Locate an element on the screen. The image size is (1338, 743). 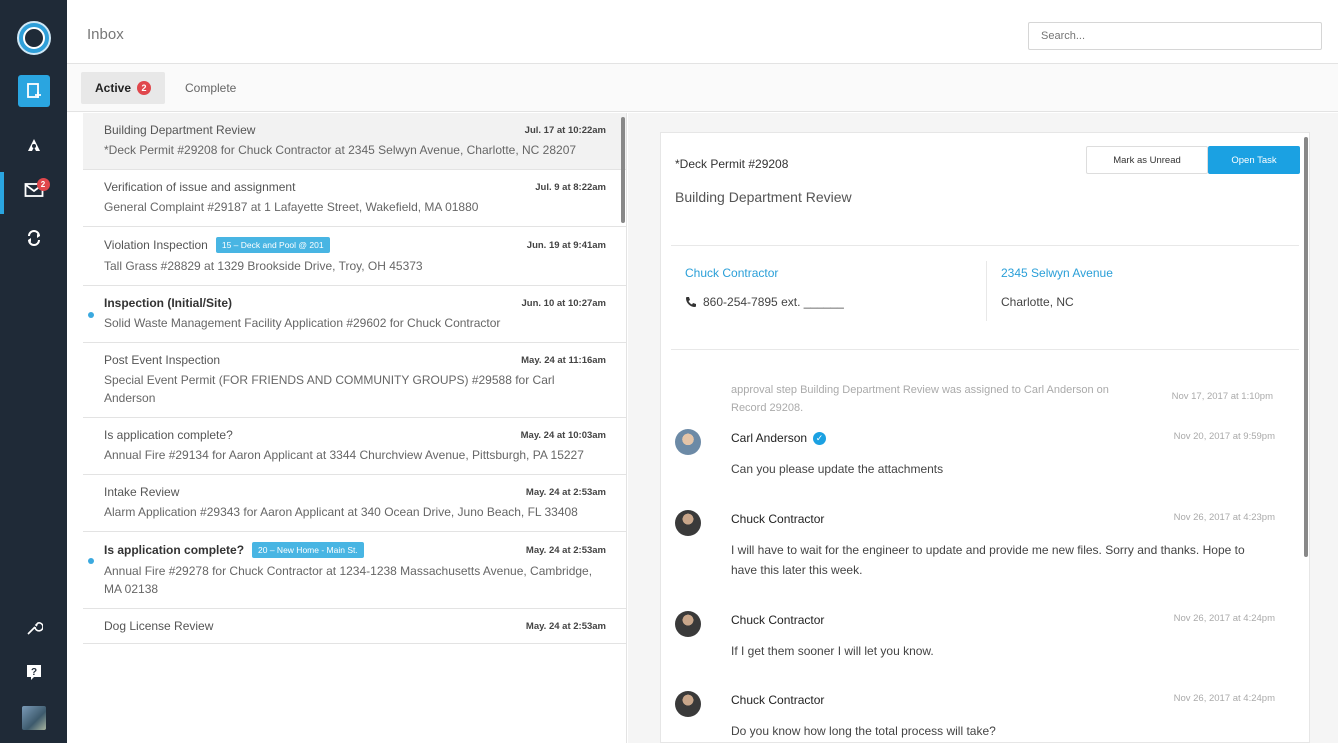
search-input is located at coordinates (1175, 36).